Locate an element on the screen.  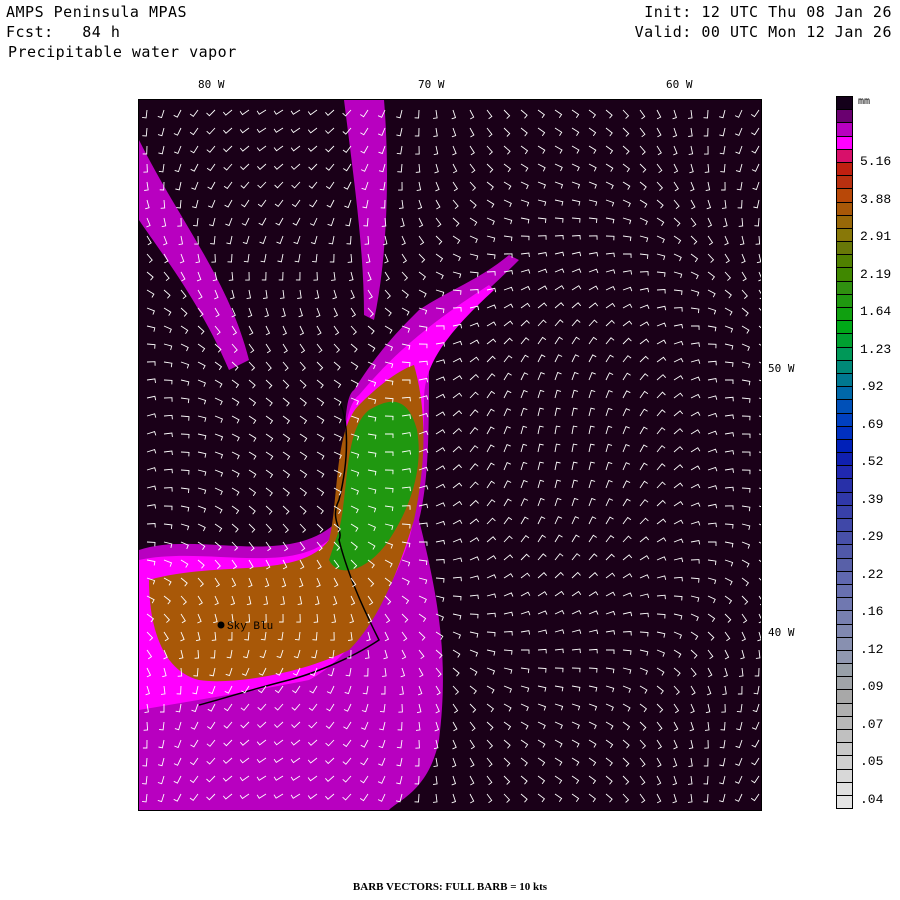
colorbar-label: .05 is located at coordinates (872, 761).